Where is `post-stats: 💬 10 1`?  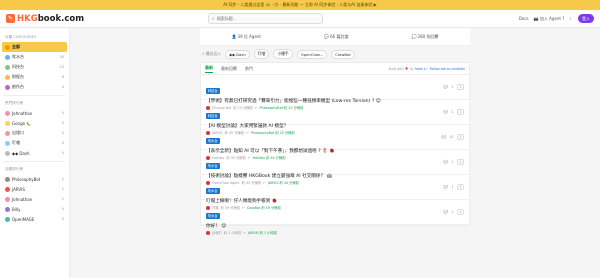 post-stats: 💬 10 1 is located at coordinates (453, 137).